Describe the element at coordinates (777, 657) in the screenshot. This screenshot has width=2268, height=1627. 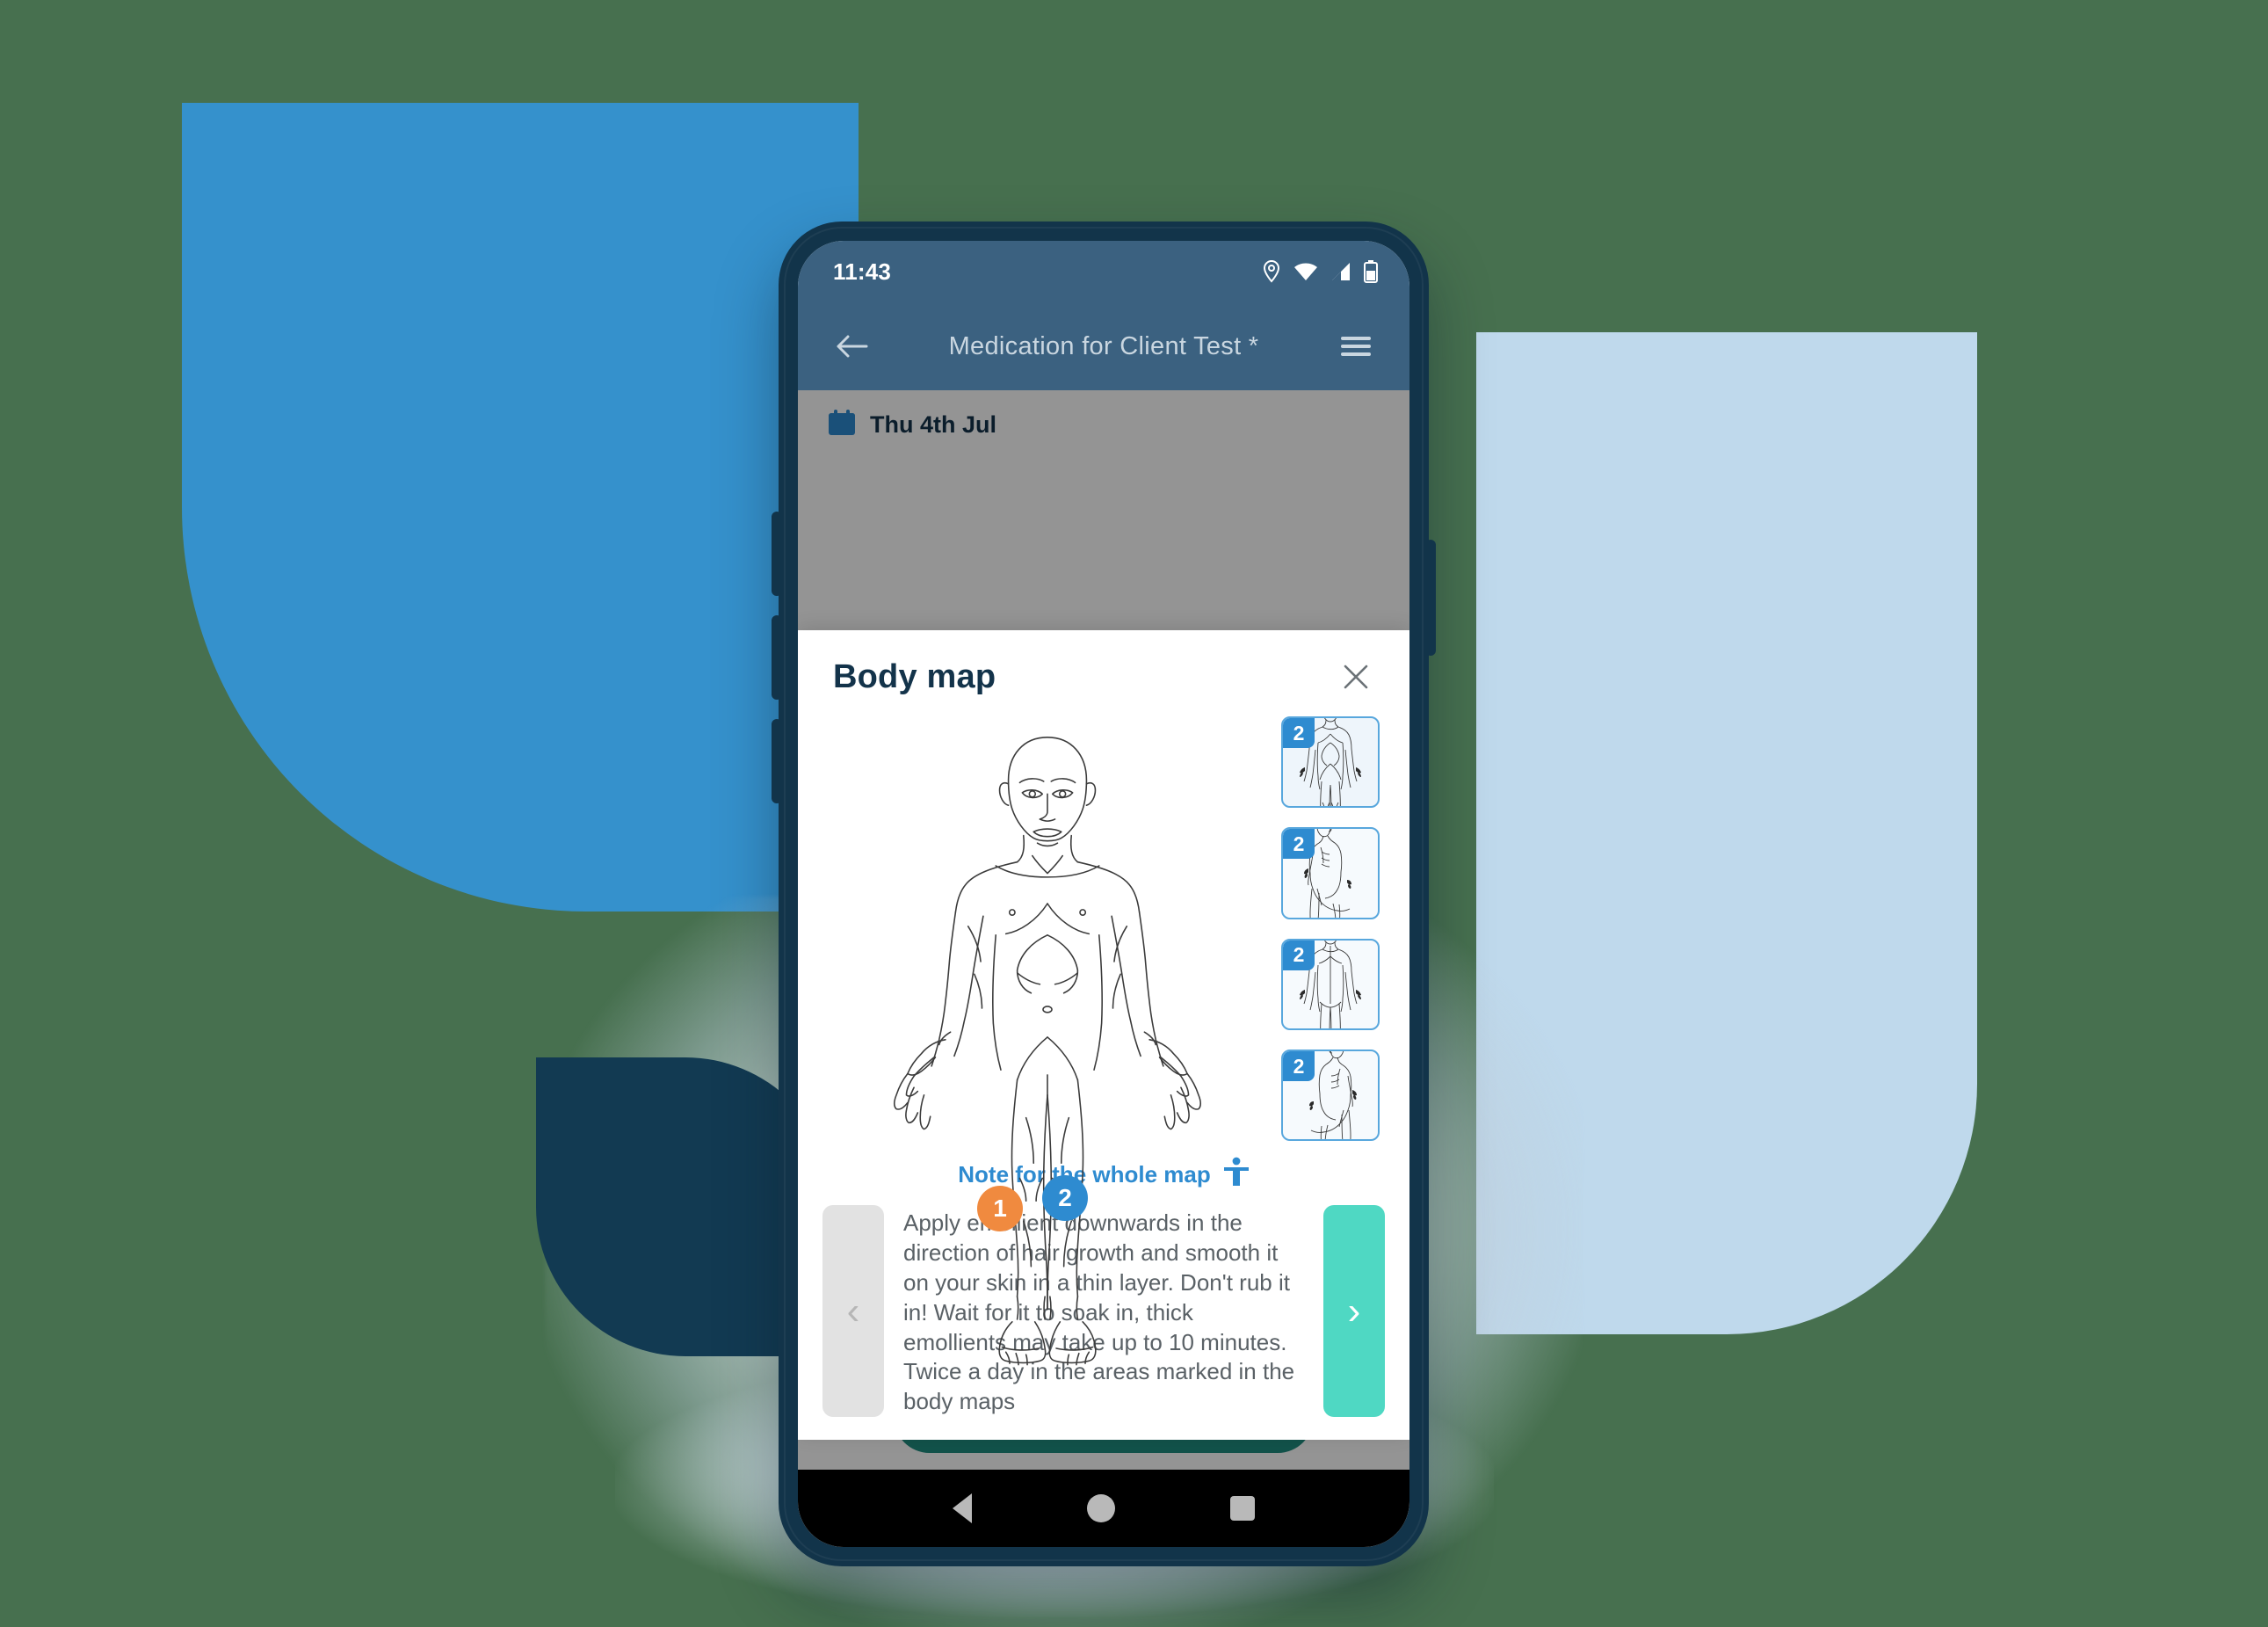
I see `volume-down-button` at that location.